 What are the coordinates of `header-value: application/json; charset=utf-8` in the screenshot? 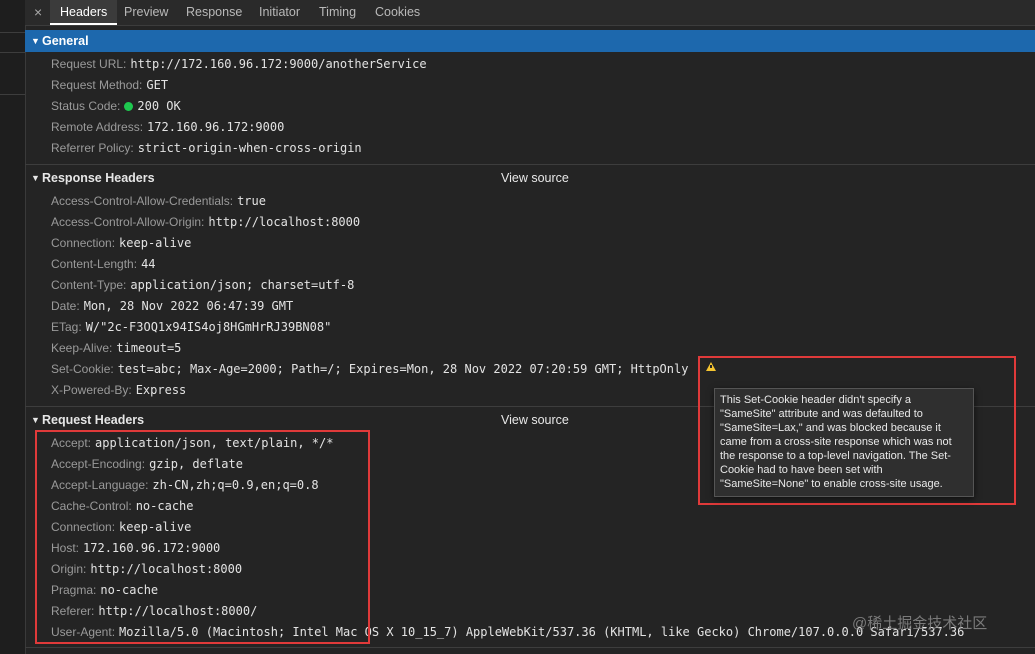 It's located at (242, 285).